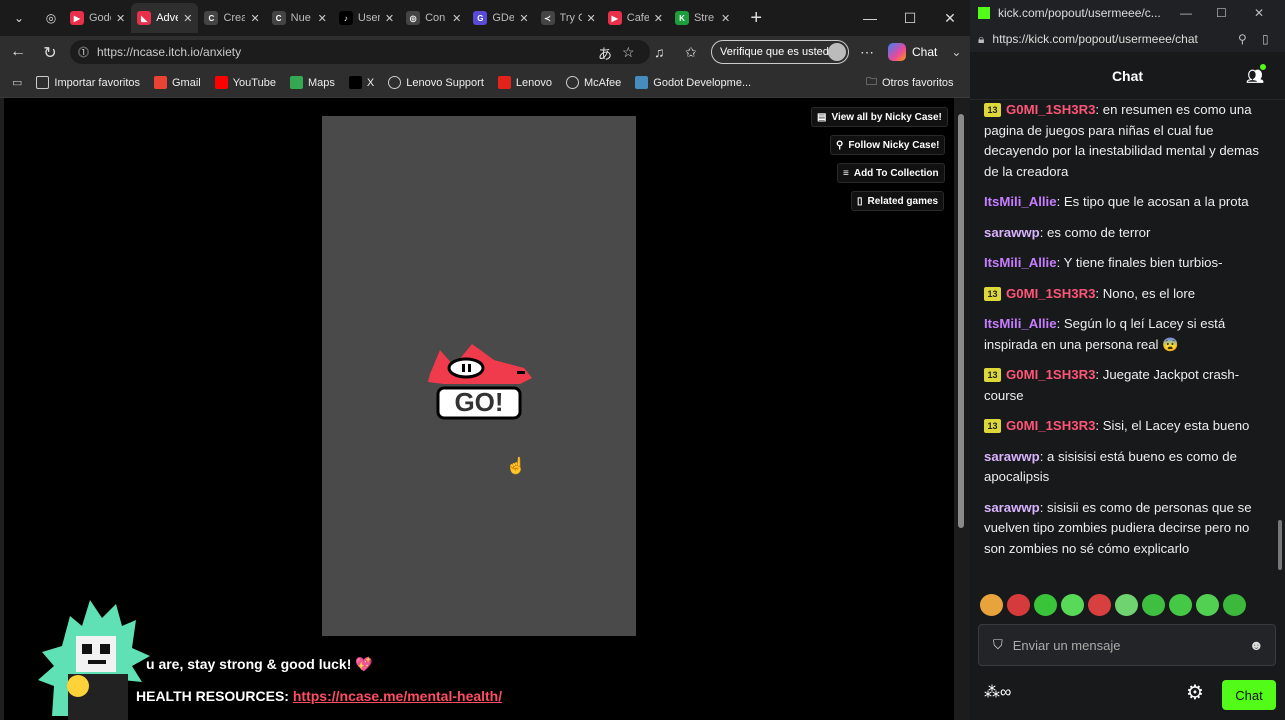 Image resolution: width=1285 pixels, height=720 pixels. Describe the element at coordinates (628, 52) in the screenshot. I see `favorite-star-icon: ☆` at that location.